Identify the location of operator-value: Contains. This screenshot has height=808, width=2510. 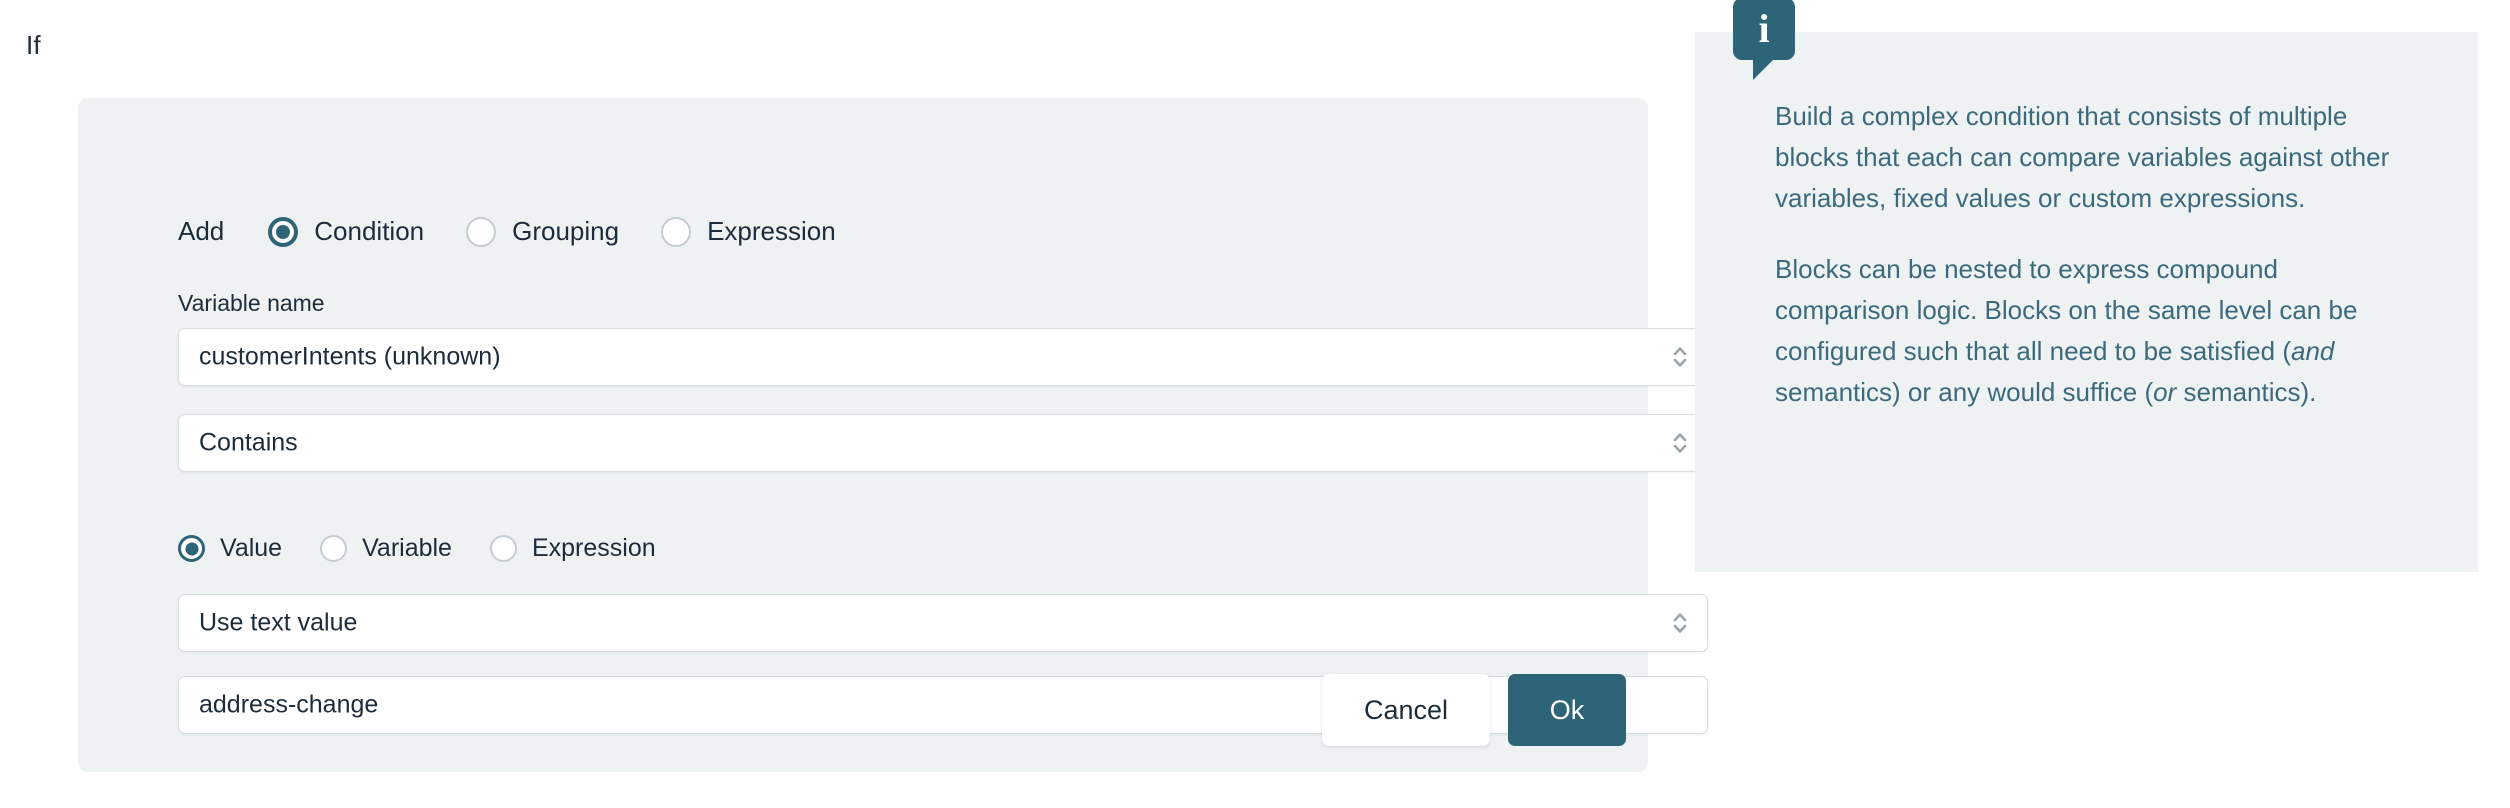
(248, 442).